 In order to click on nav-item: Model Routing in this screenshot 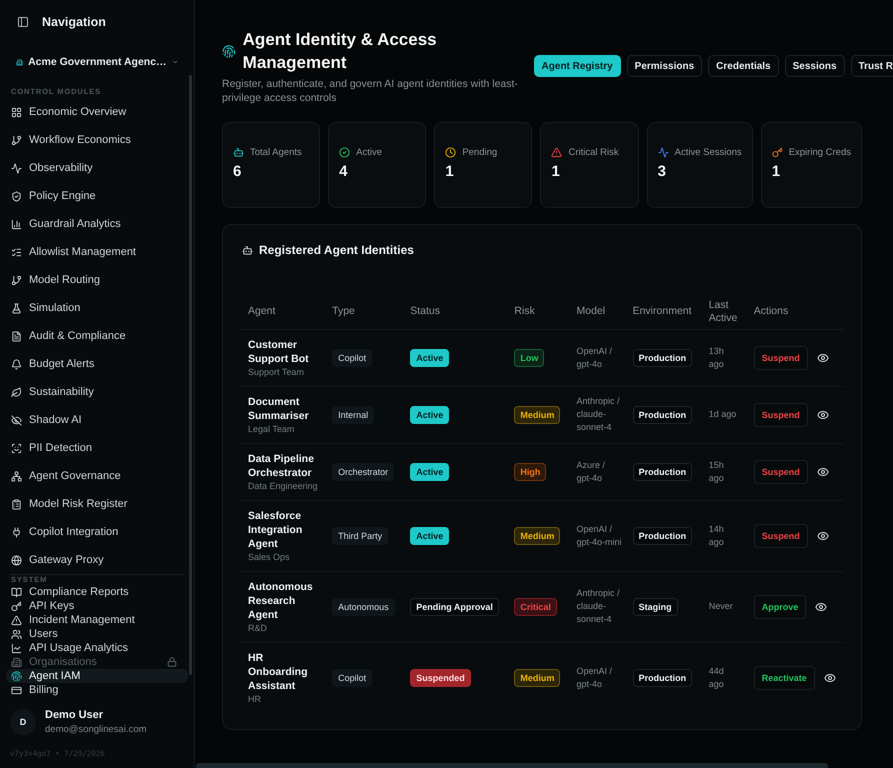, I will do `click(97, 280)`.